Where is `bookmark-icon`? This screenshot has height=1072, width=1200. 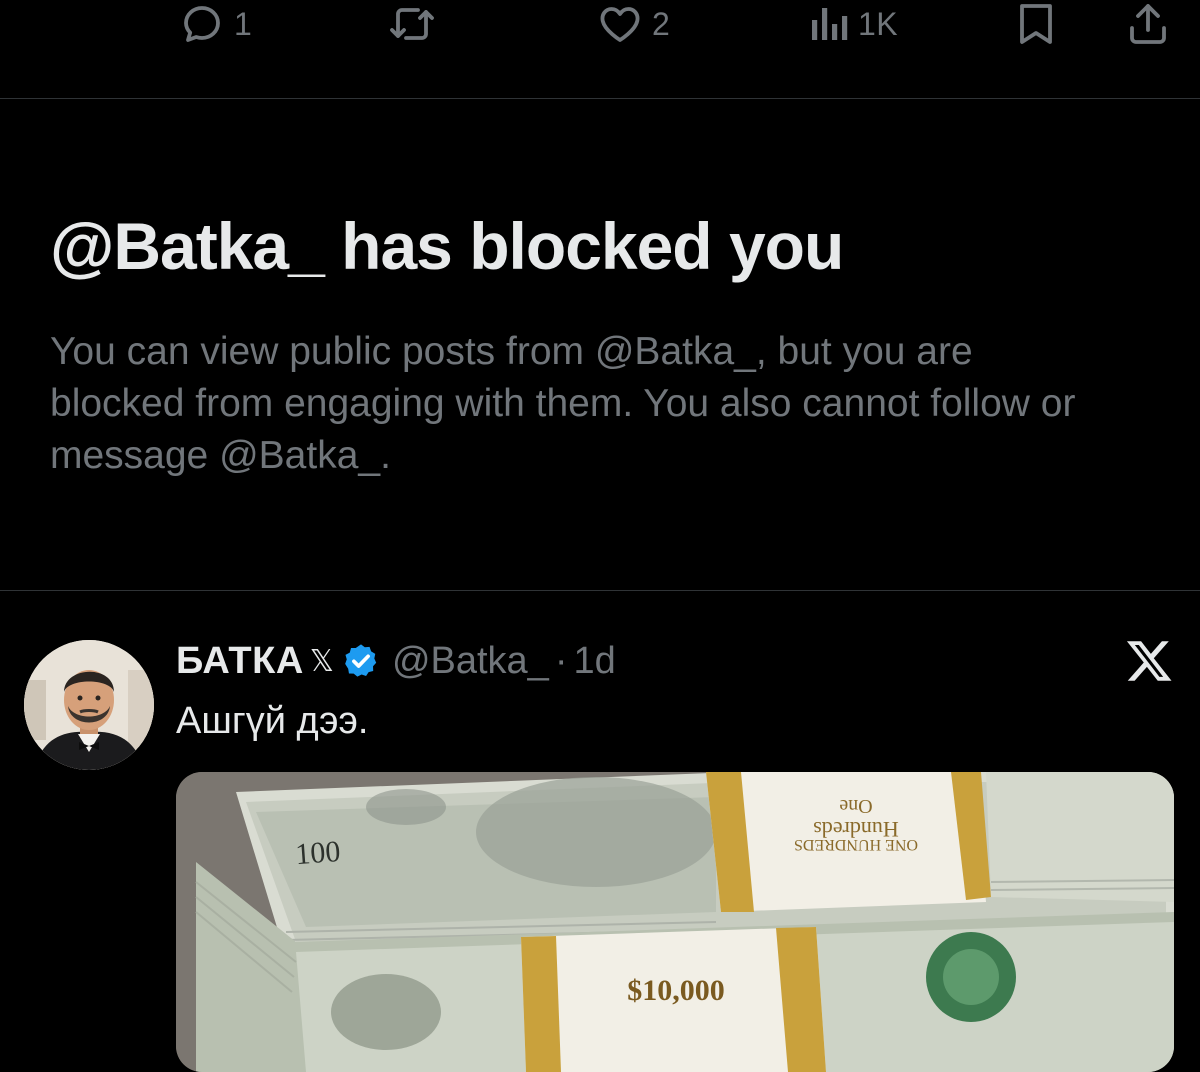
bookmark-icon is located at coordinates (1036, 24).